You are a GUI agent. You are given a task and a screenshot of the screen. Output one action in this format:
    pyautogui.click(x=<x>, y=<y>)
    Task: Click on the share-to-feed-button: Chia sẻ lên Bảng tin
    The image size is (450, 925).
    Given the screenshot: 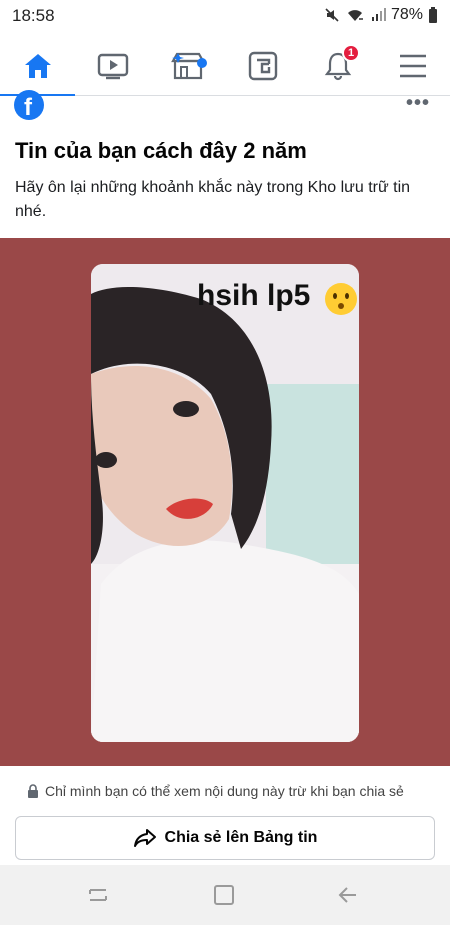 What is the action you would take?
    pyautogui.click(x=225, y=838)
    